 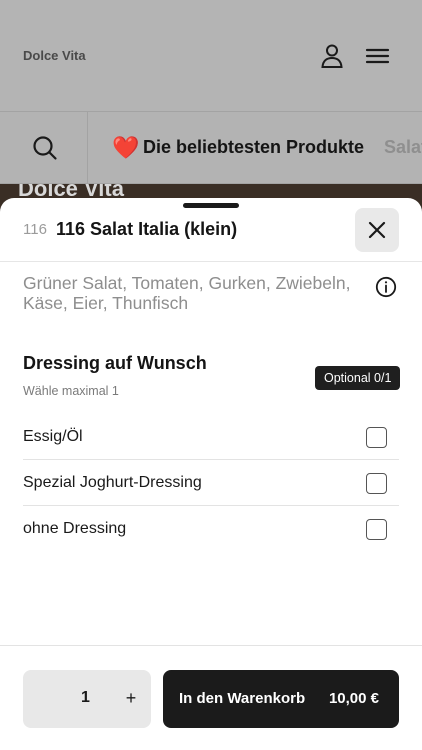 What do you see at coordinates (211, 205) in the screenshot?
I see `drag-handle` at bounding box center [211, 205].